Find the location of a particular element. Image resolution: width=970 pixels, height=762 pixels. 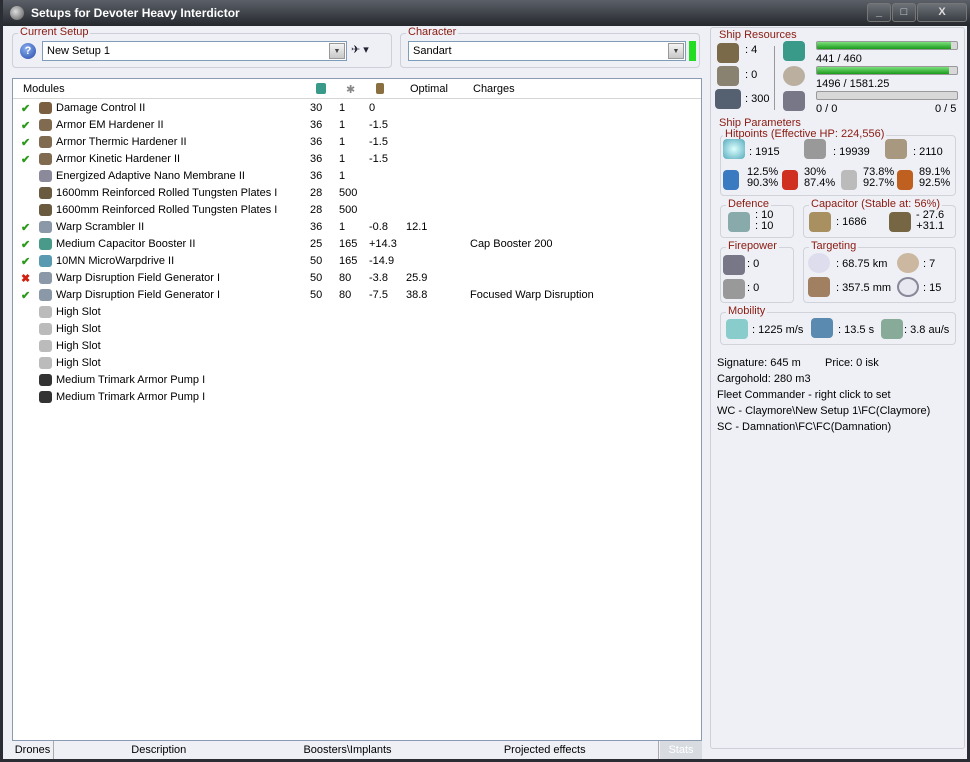

capacitor-amount: : 1686 is located at coordinates (851, 222).